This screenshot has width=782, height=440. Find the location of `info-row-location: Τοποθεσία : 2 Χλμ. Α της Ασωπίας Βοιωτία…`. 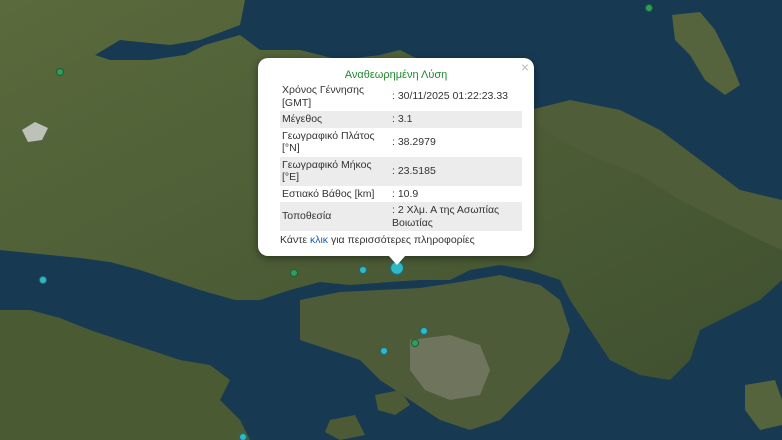

info-row-location: Τοποθεσία : 2 Χλμ. Α της Ασωπίας Βοιωτία… is located at coordinates (401, 216).